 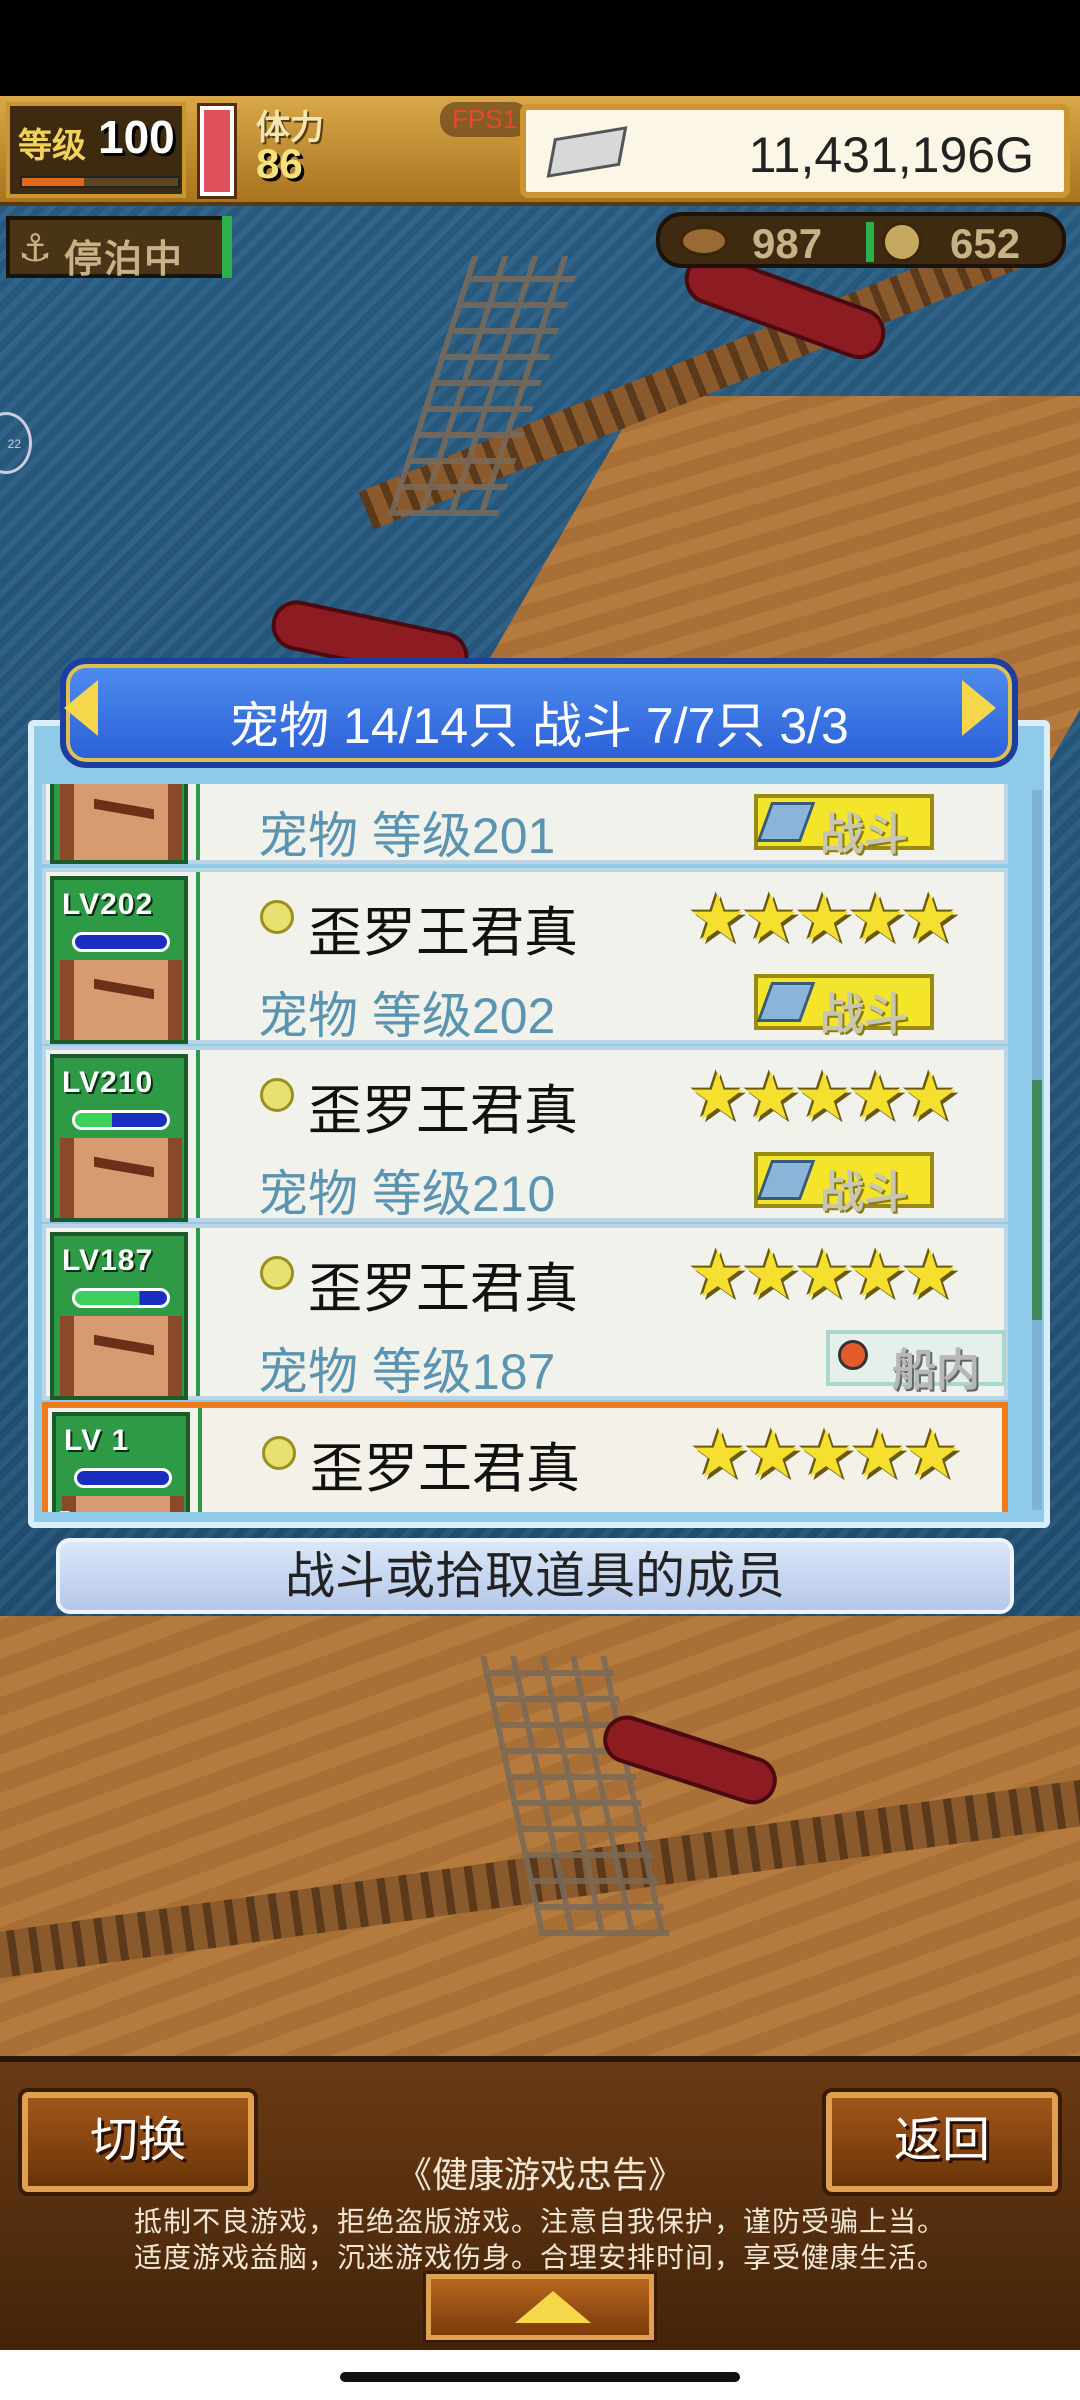 I want to click on panel-title: 宠物 14/14只 战斗 7/7只 3/3, so click(x=539, y=726).